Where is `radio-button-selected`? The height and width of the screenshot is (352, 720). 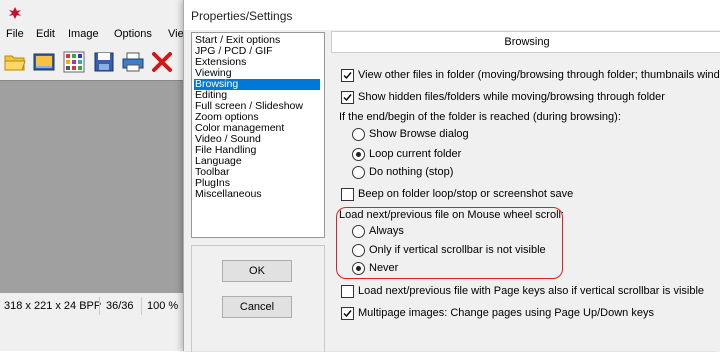
radio-button-selected is located at coordinates (358, 154).